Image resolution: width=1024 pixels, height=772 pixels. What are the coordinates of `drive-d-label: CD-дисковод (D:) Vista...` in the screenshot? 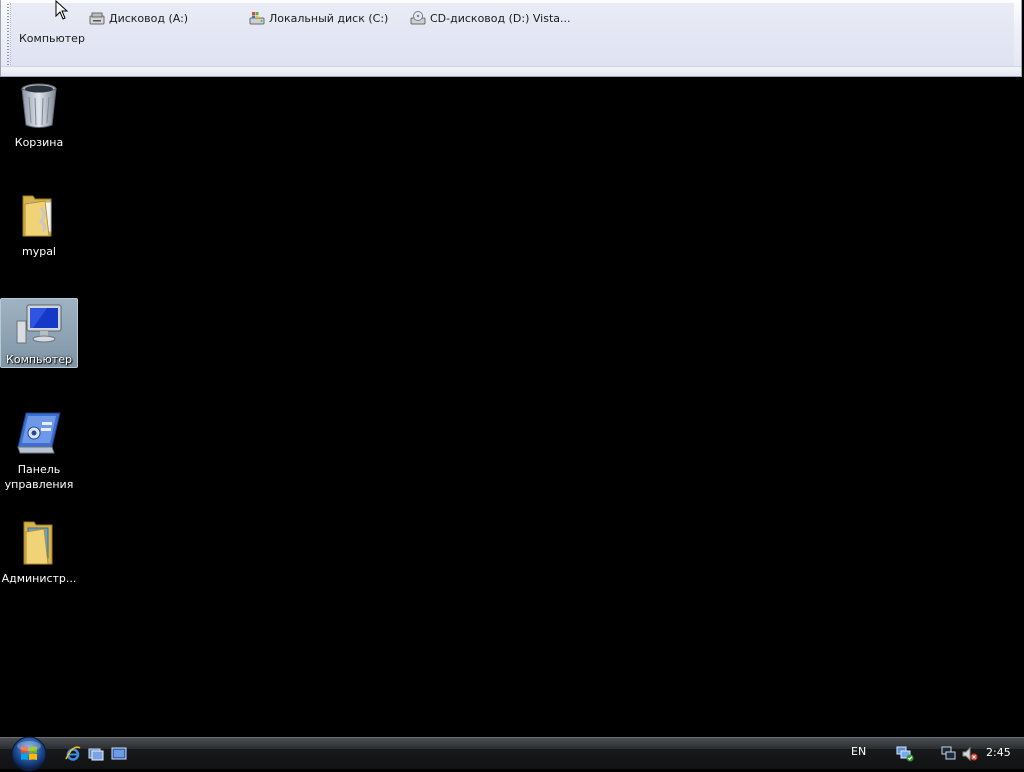 It's located at (500, 18).